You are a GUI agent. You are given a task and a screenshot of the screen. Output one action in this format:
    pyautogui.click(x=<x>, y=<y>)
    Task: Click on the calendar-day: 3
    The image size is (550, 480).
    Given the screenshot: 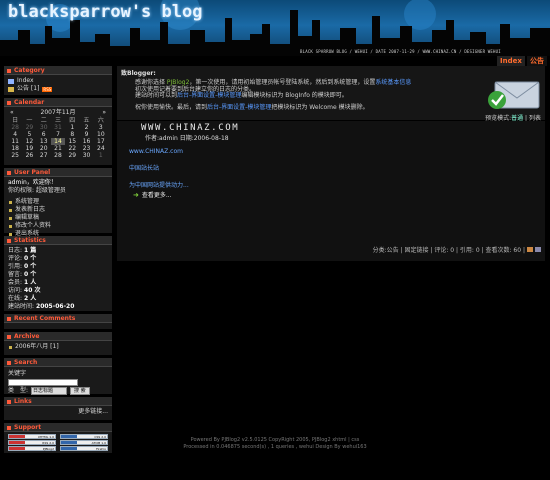 What is the action you would take?
    pyautogui.click(x=101, y=127)
    